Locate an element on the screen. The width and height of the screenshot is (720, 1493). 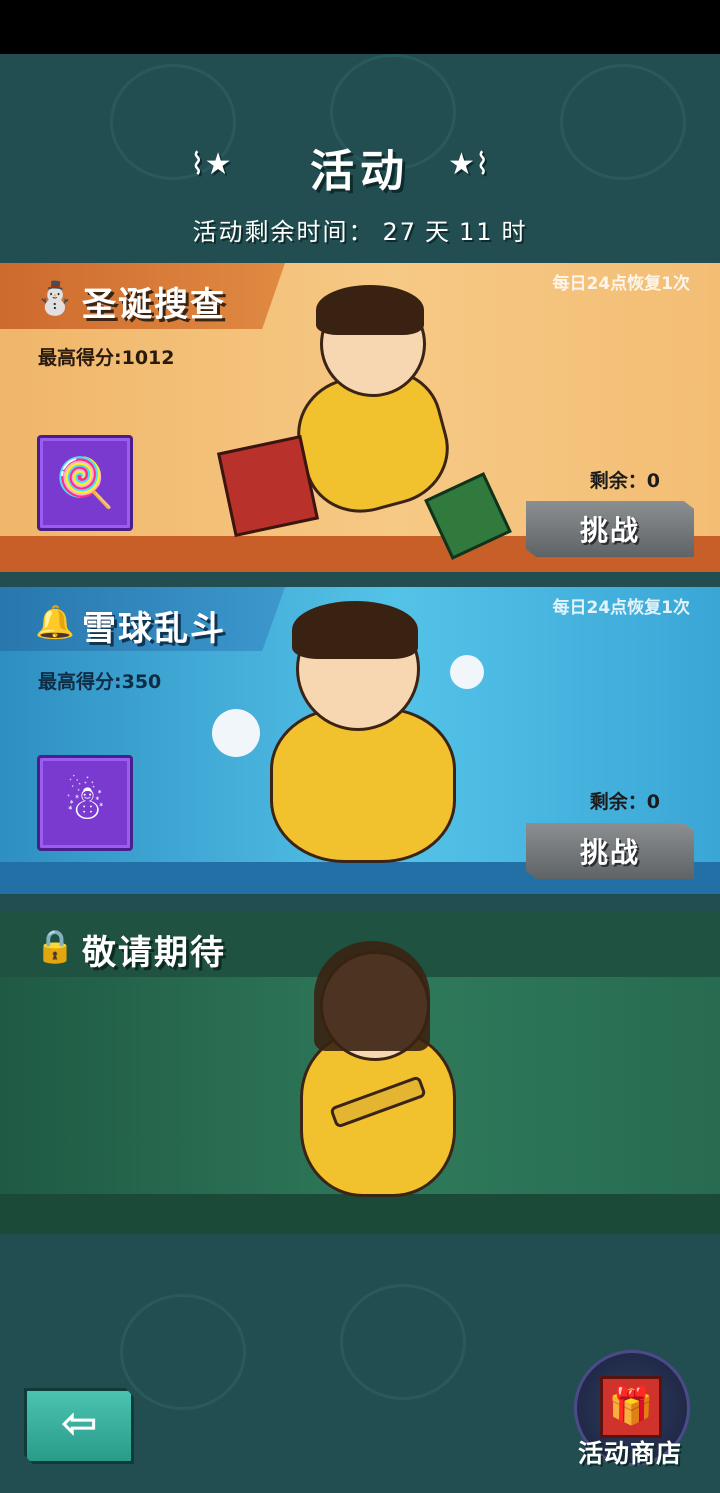
gift-box-icon is located at coordinates (268, 486).